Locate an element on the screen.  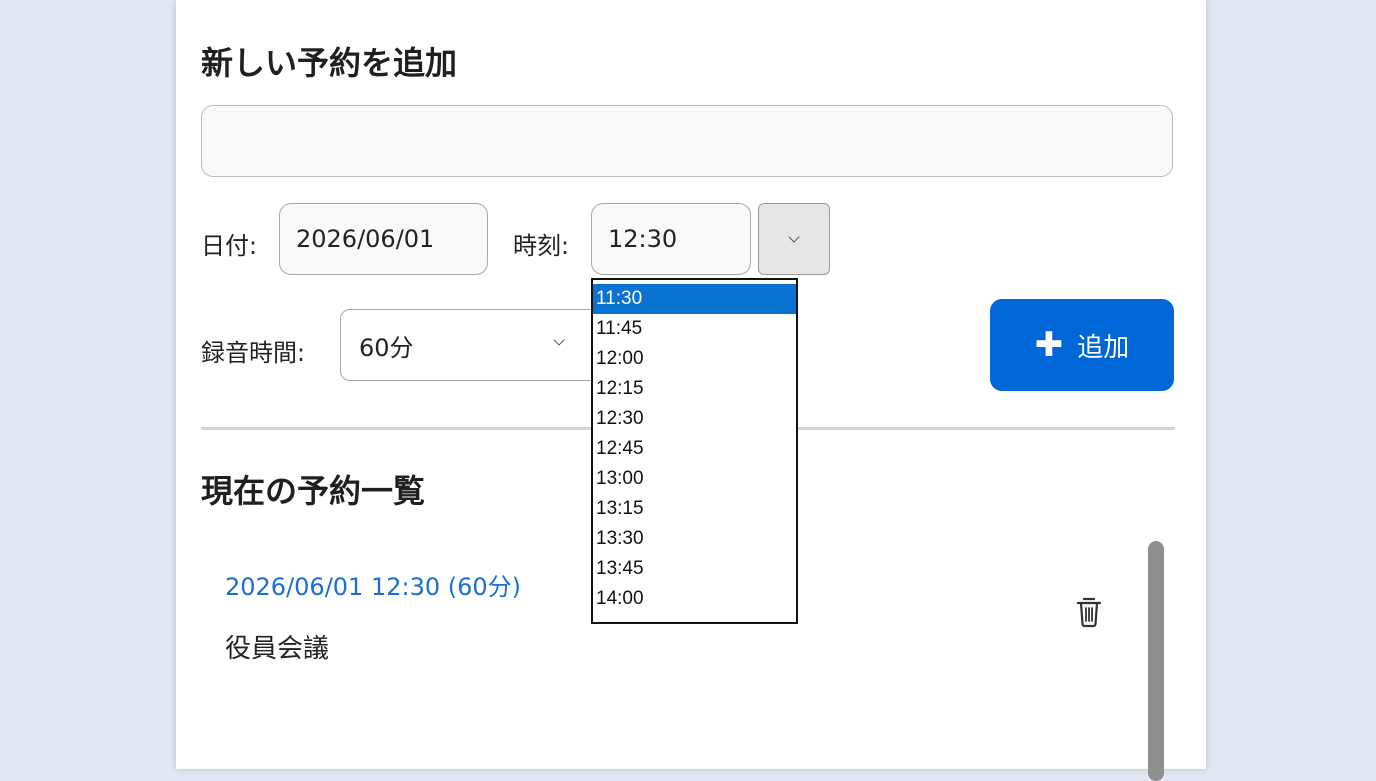
date-value: 2026/06/01 is located at coordinates (365, 239).